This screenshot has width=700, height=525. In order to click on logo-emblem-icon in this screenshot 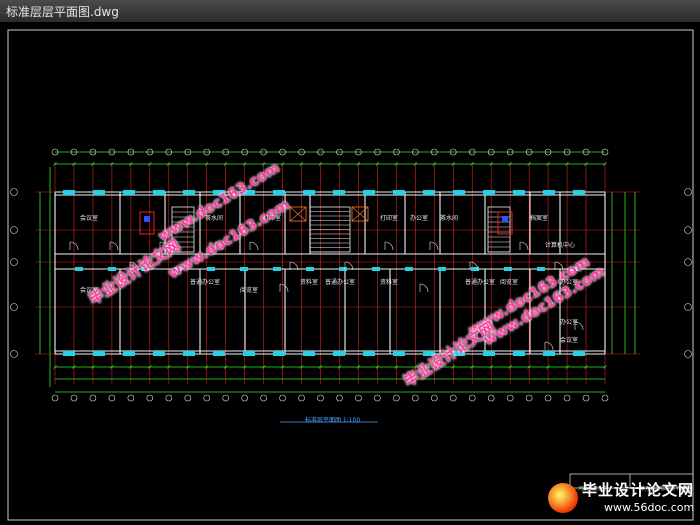, I will do `click(563, 498)`.